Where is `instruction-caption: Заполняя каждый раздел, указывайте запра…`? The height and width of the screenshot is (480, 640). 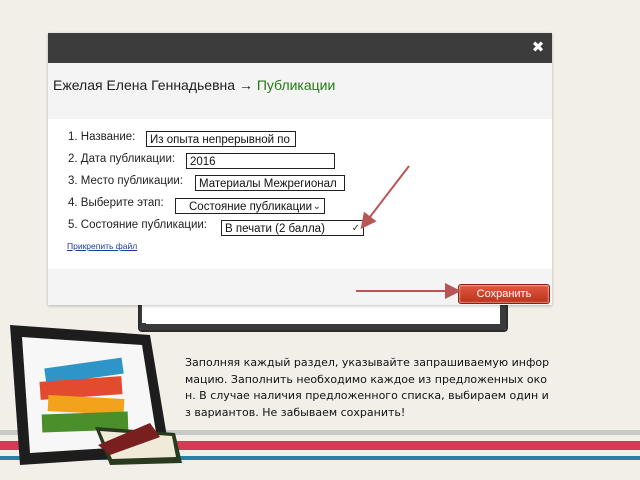 instruction-caption: Заполняя каждый раздел, указывайте запра… is located at coordinates (367, 387).